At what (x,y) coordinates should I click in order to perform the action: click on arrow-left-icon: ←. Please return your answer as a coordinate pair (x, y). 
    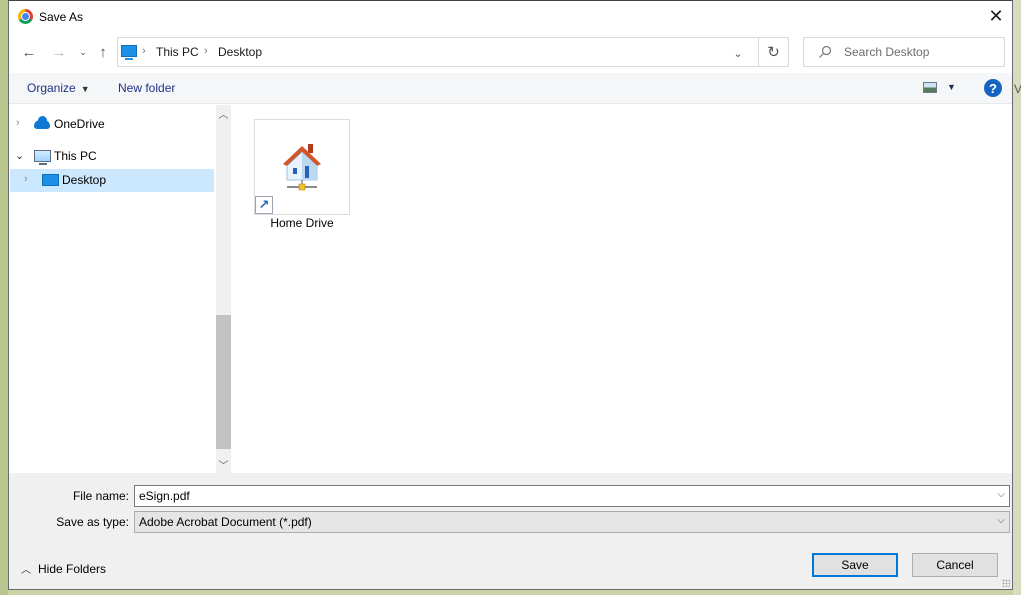
    Looking at the image, I should click on (29, 52).